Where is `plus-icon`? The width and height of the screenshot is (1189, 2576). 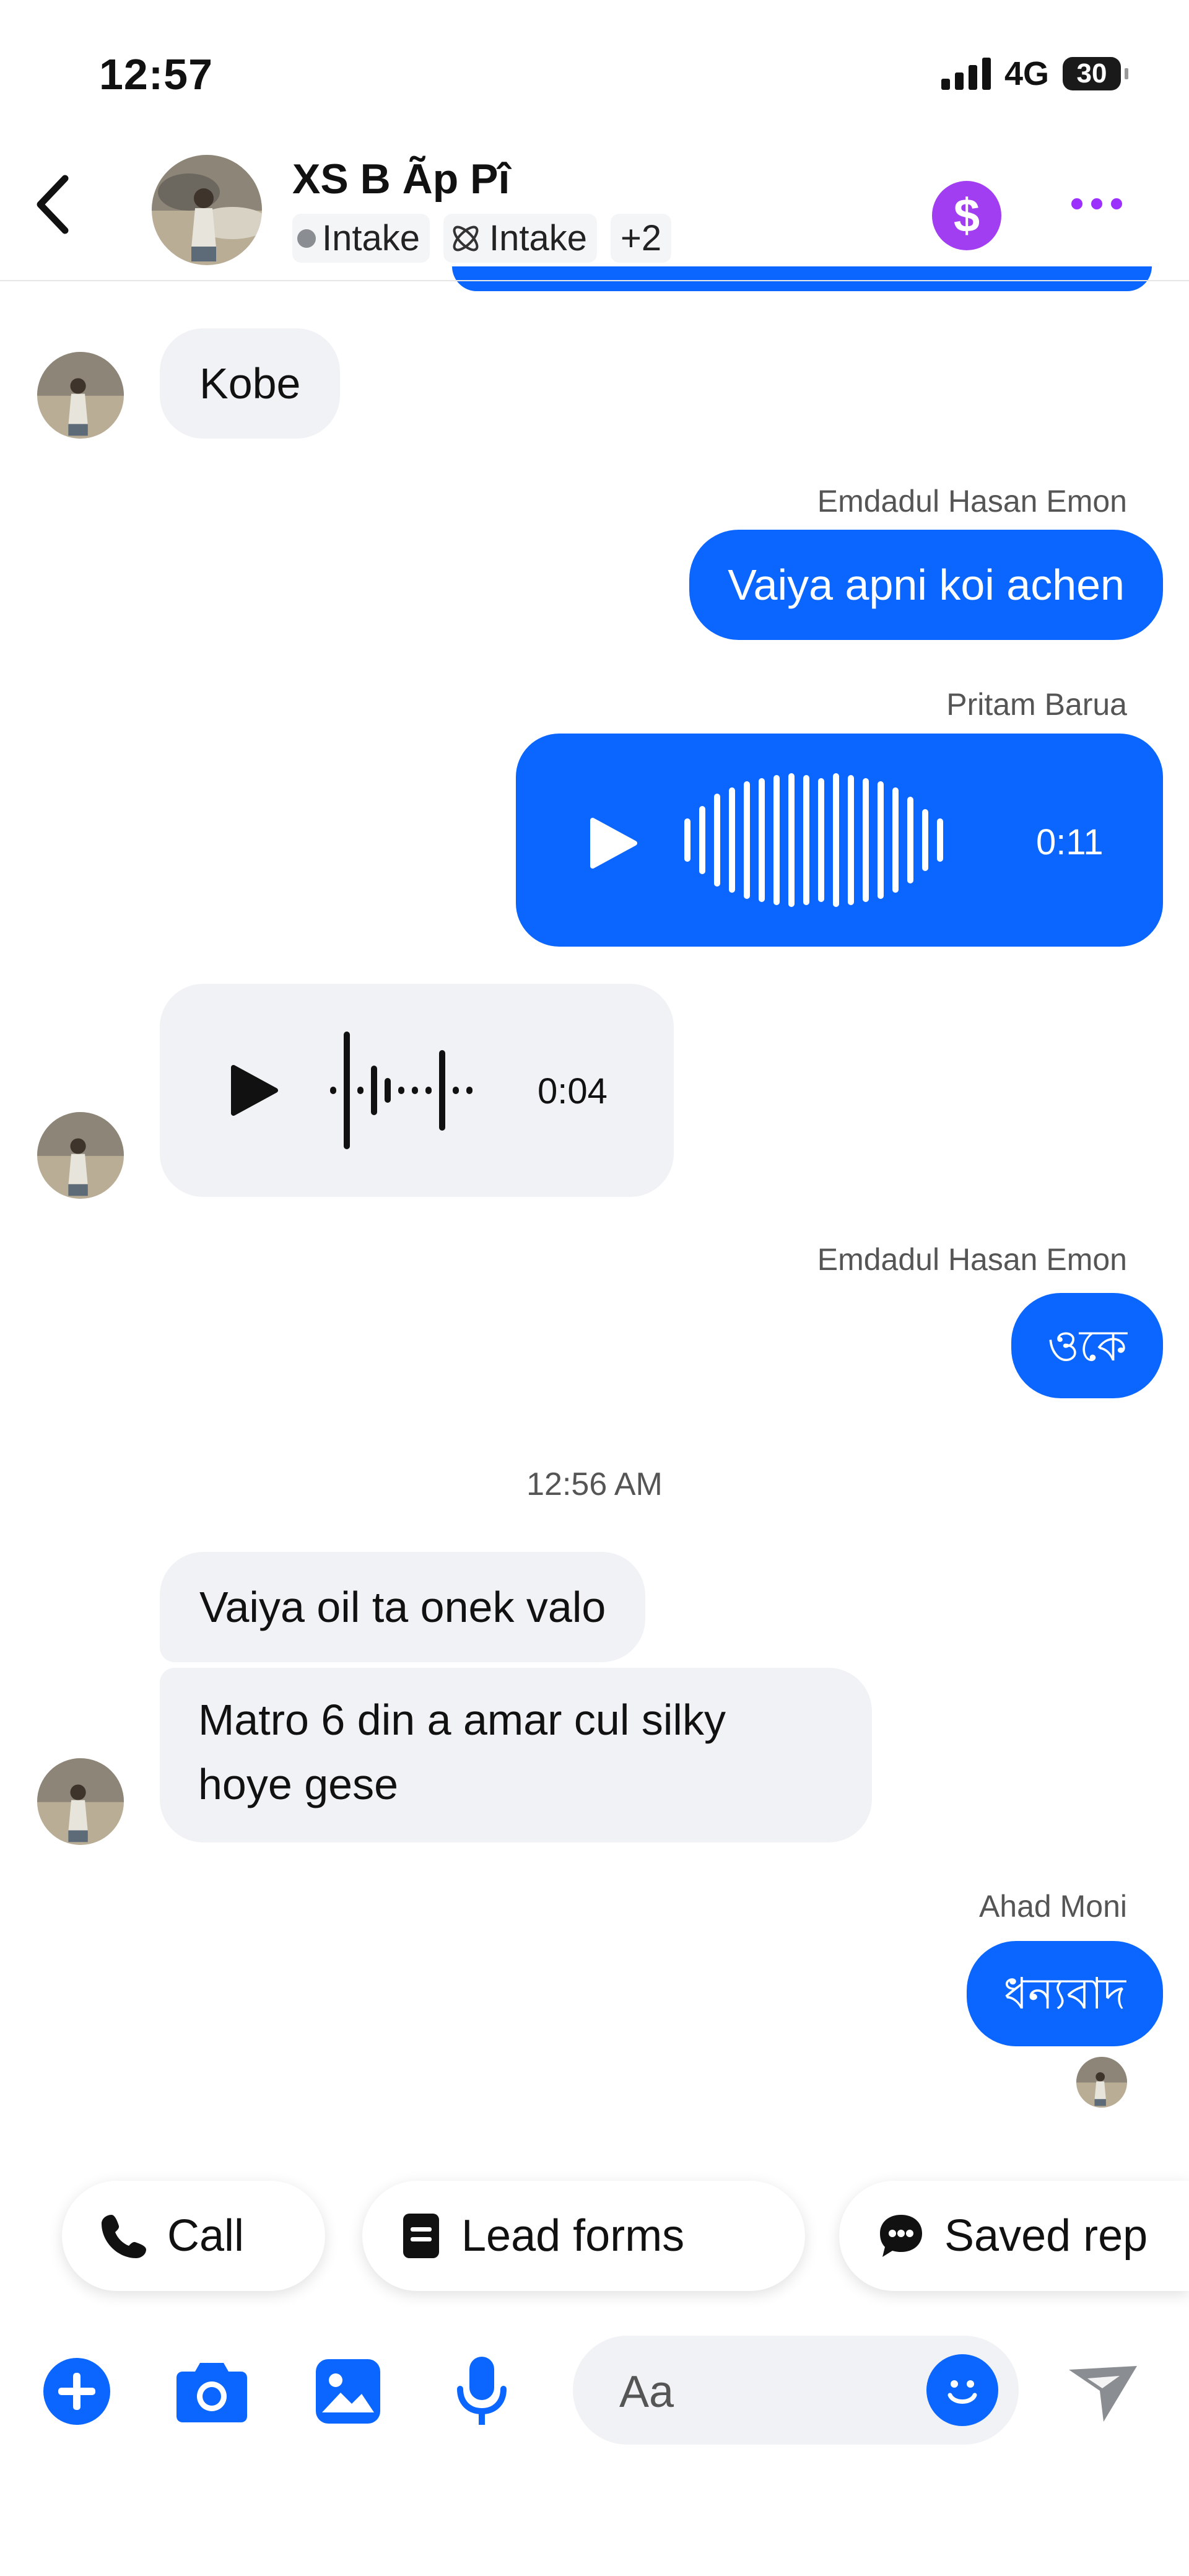 plus-icon is located at coordinates (76, 2391).